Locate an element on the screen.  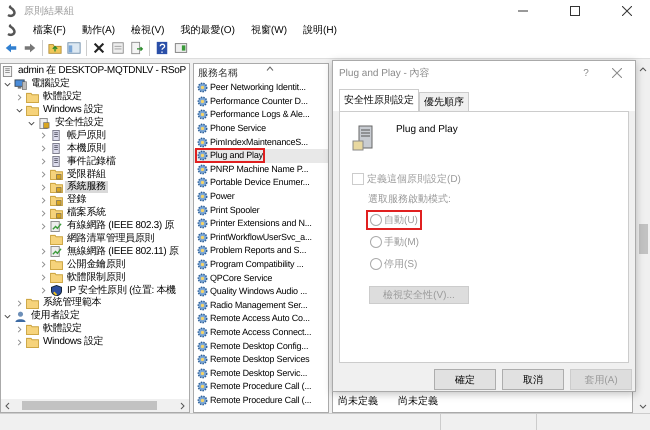
menu-item: 檢視(V) is located at coordinates (148, 30).